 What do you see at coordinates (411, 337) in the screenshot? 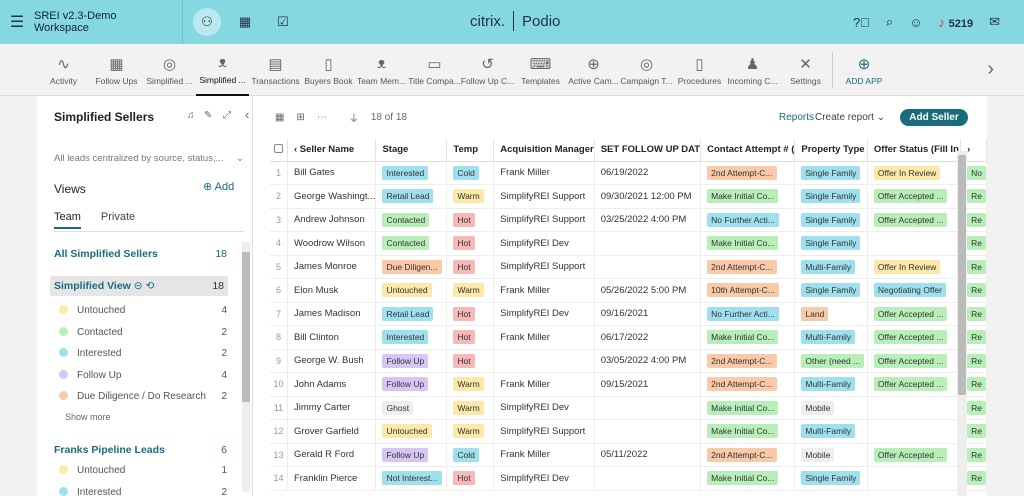
I see `stage-cell: Interested` at bounding box center [411, 337].